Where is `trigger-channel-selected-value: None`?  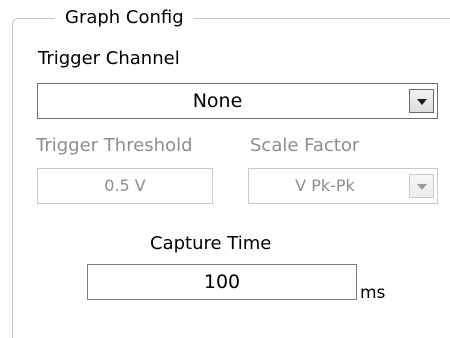
trigger-channel-selected-value: None is located at coordinates (217, 101).